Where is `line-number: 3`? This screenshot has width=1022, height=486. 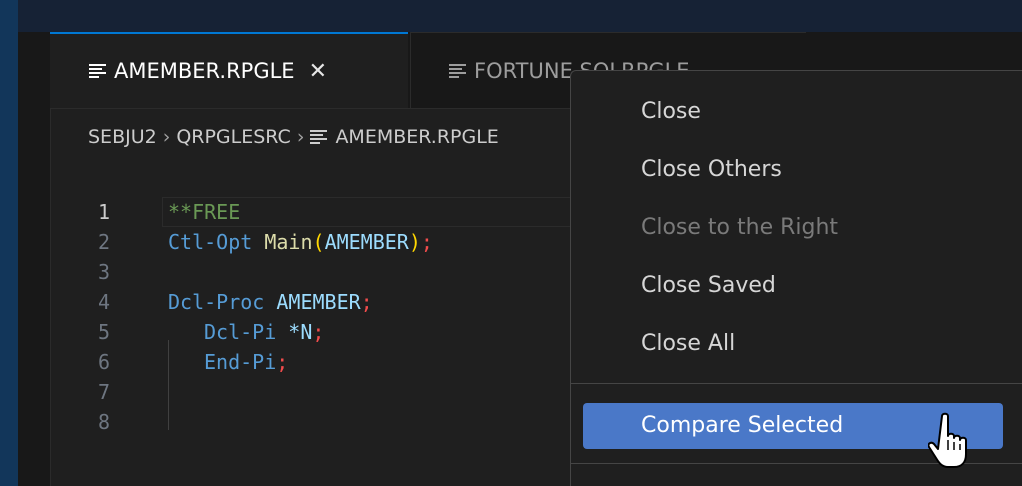
line-number: 3 is located at coordinates (103, 272).